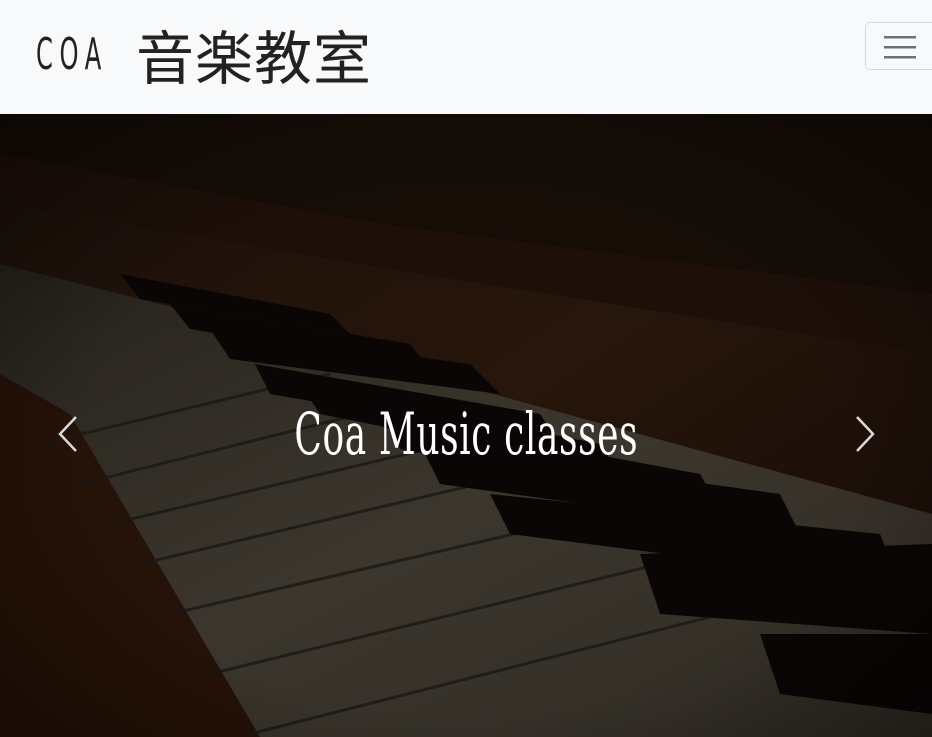 Image resolution: width=932 pixels, height=737 pixels. Describe the element at coordinates (254, 59) in the screenshot. I see `brand-japanese-text: 音楽教室` at that location.